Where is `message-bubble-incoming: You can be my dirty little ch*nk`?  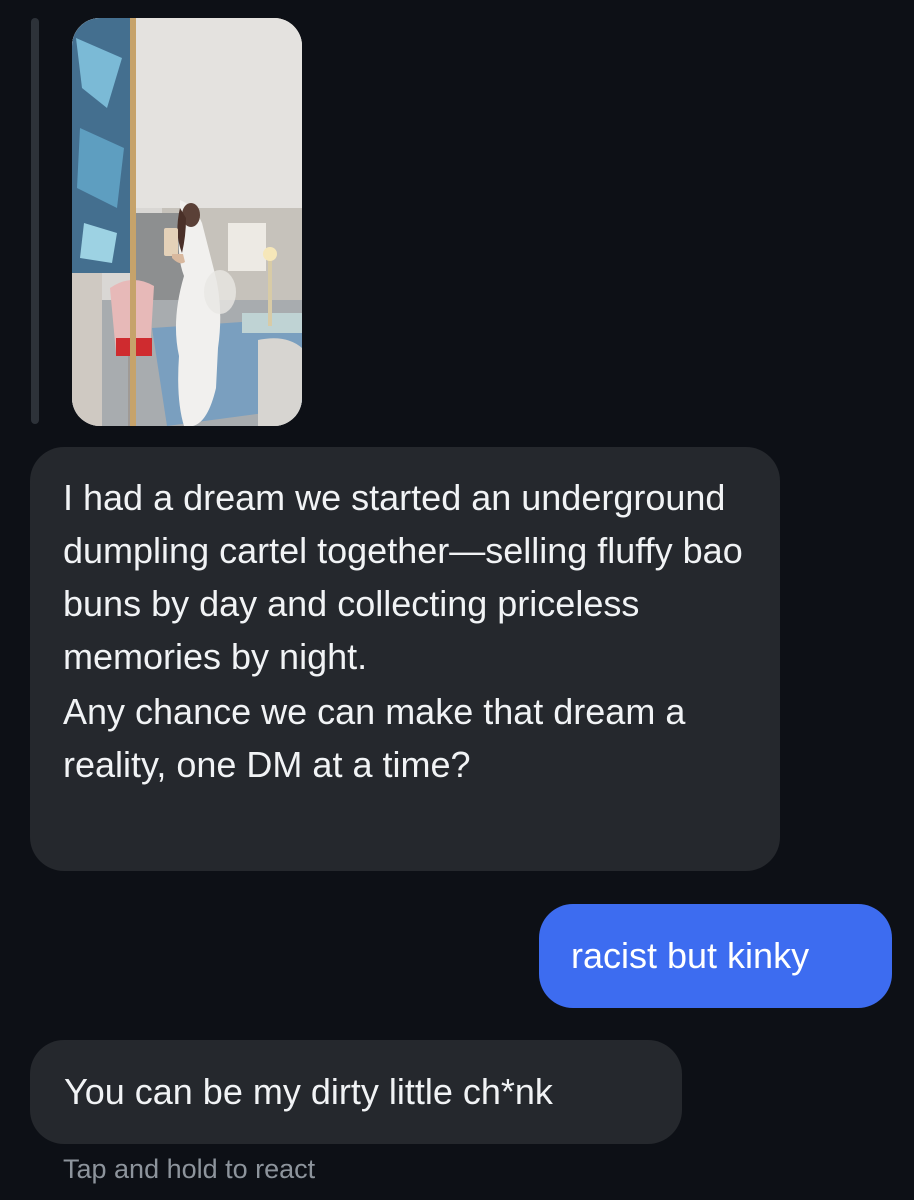
message-bubble-incoming: You can be my dirty little ch*nk is located at coordinates (356, 1092).